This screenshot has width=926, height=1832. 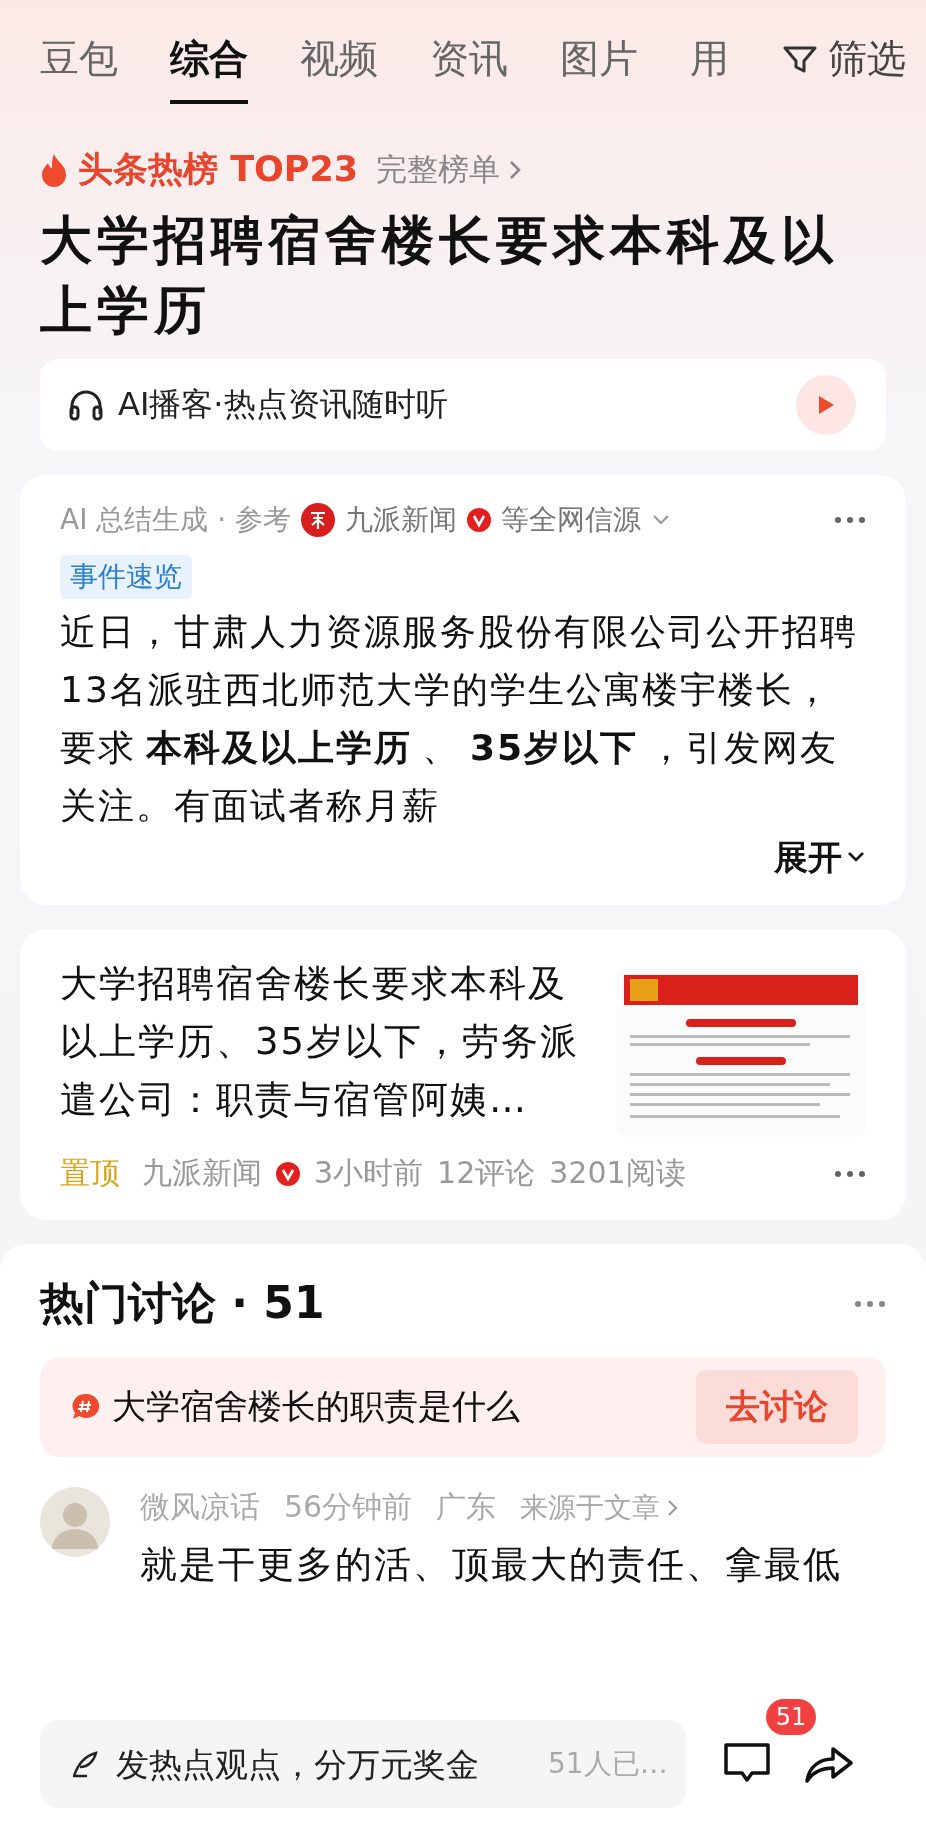 I want to click on discuss-button: 去讨论, so click(x=777, y=1407).